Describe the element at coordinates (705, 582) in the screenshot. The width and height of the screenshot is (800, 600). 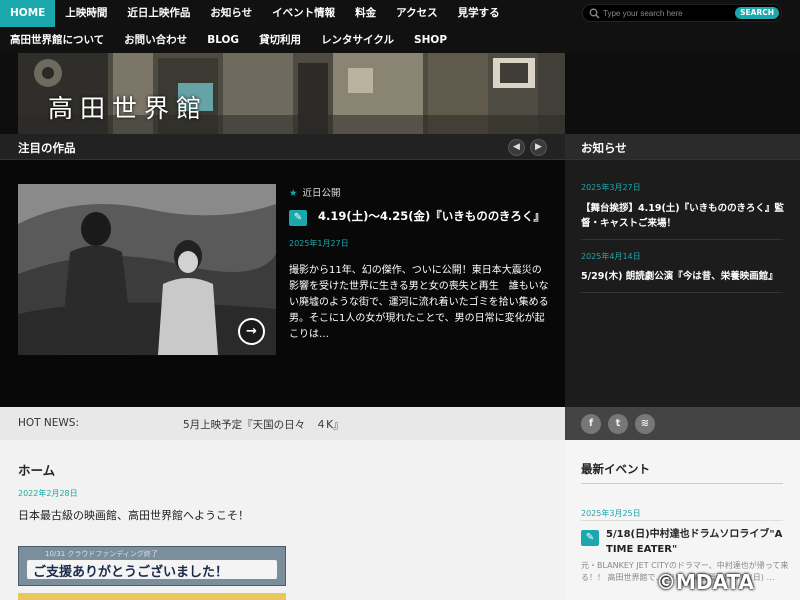
I see `watermark: ©MDATA` at that location.